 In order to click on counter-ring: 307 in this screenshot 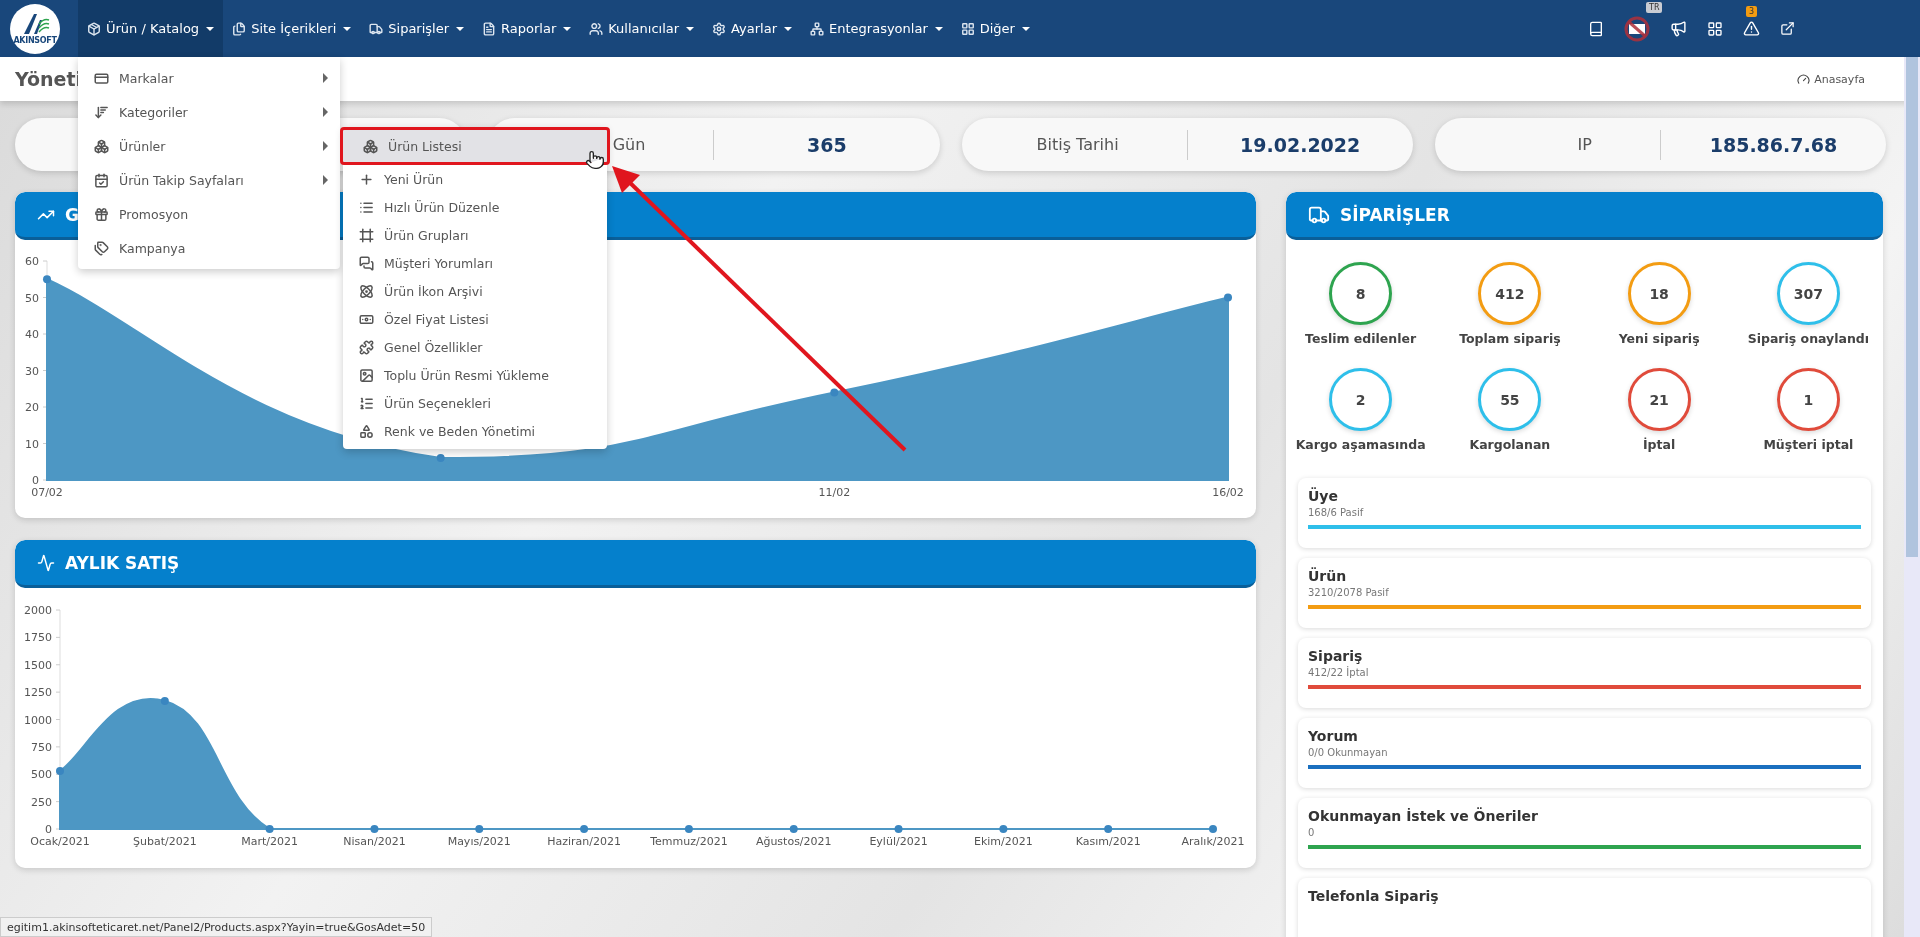, I will do `click(1808, 293)`.